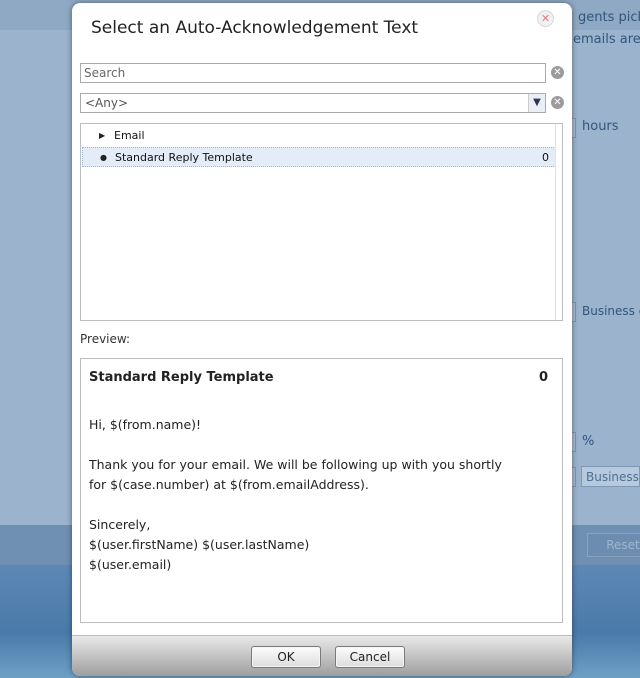 The image size is (640, 678). What do you see at coordinates (319, 136) in the screenshot?
I see `tree-item-email: ▶ Email` at bounding box center [319, 136].